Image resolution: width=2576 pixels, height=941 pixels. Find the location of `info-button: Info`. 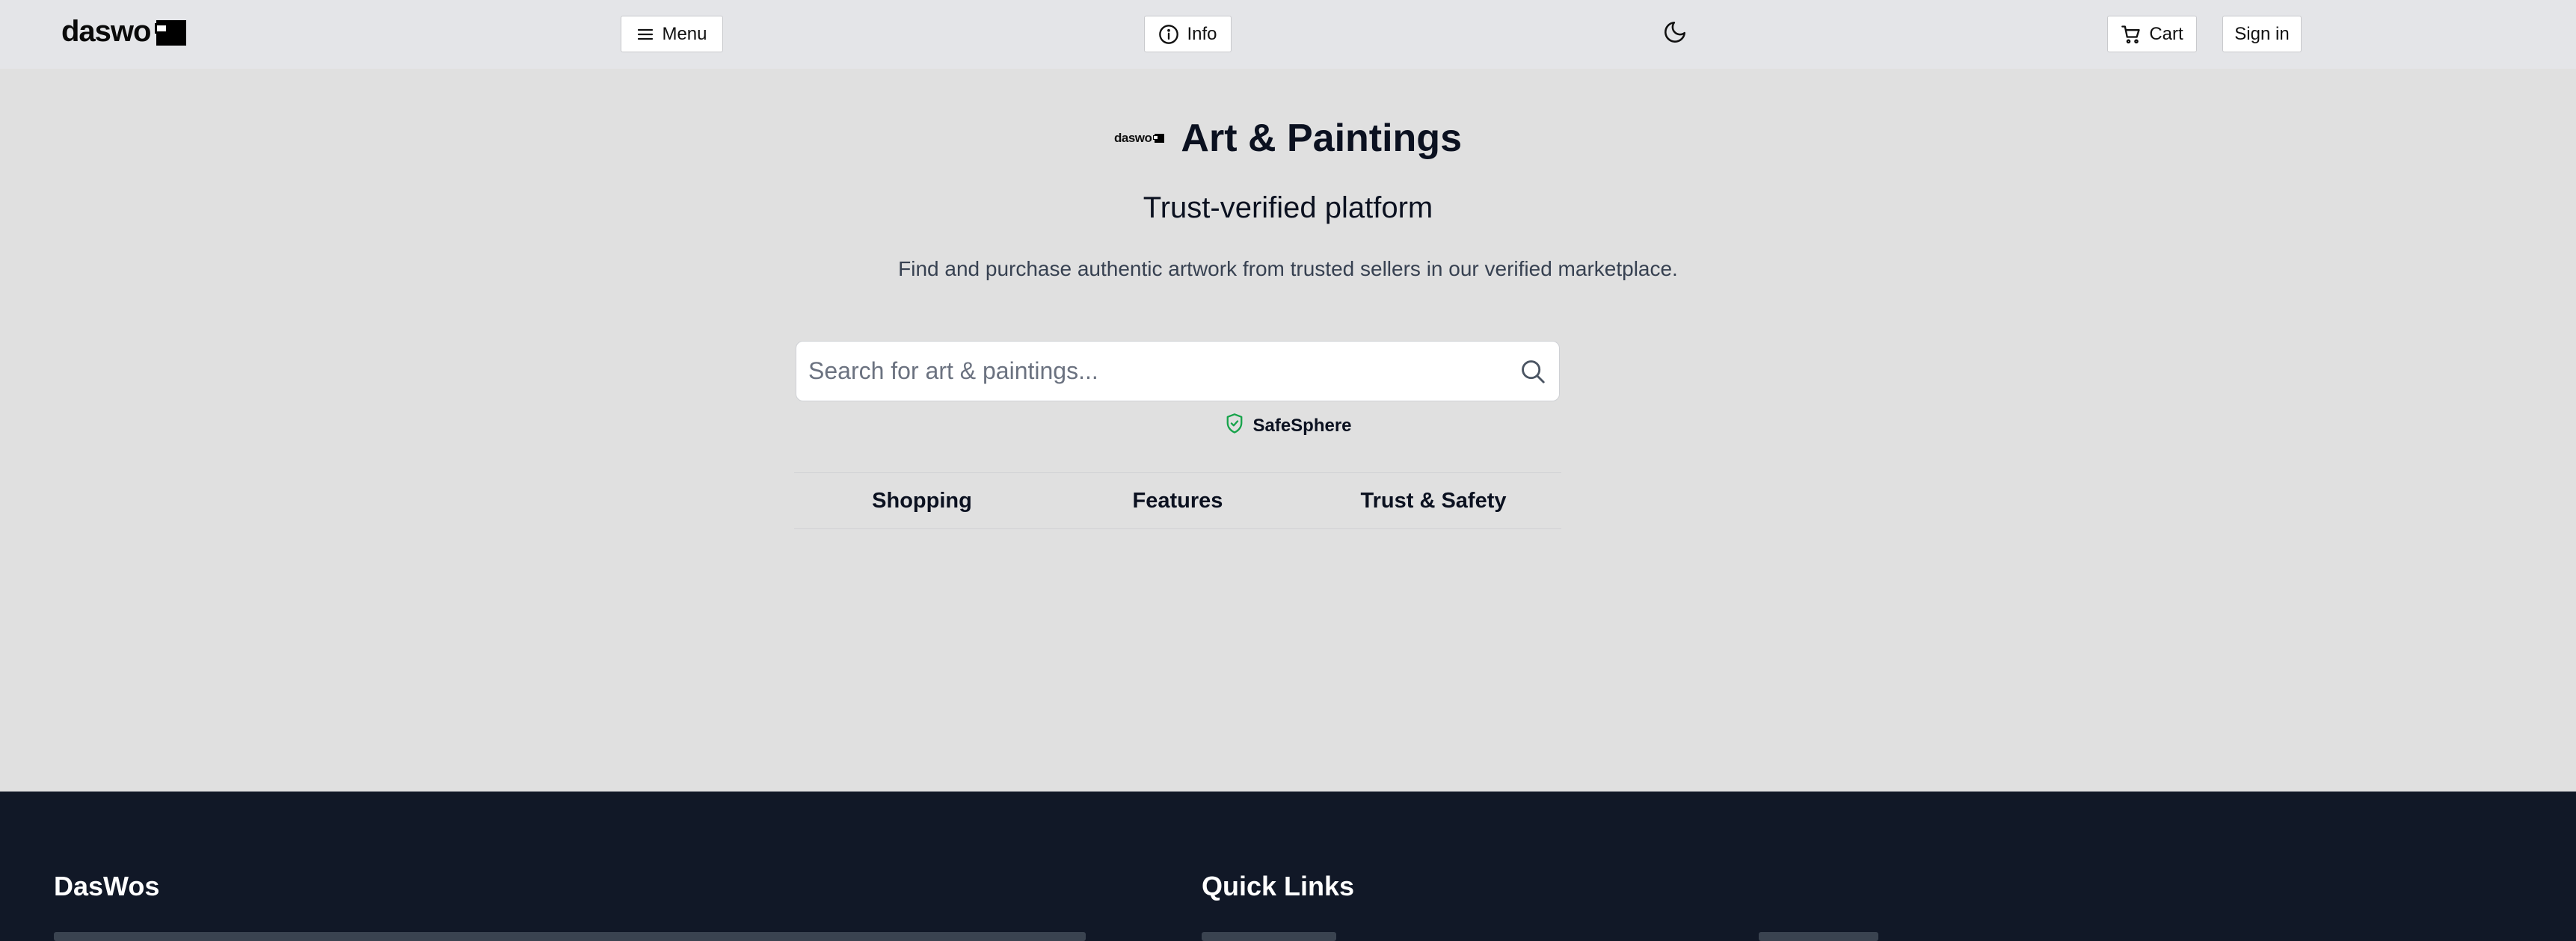

info-button: Info is located at coordinates (1188, 34).